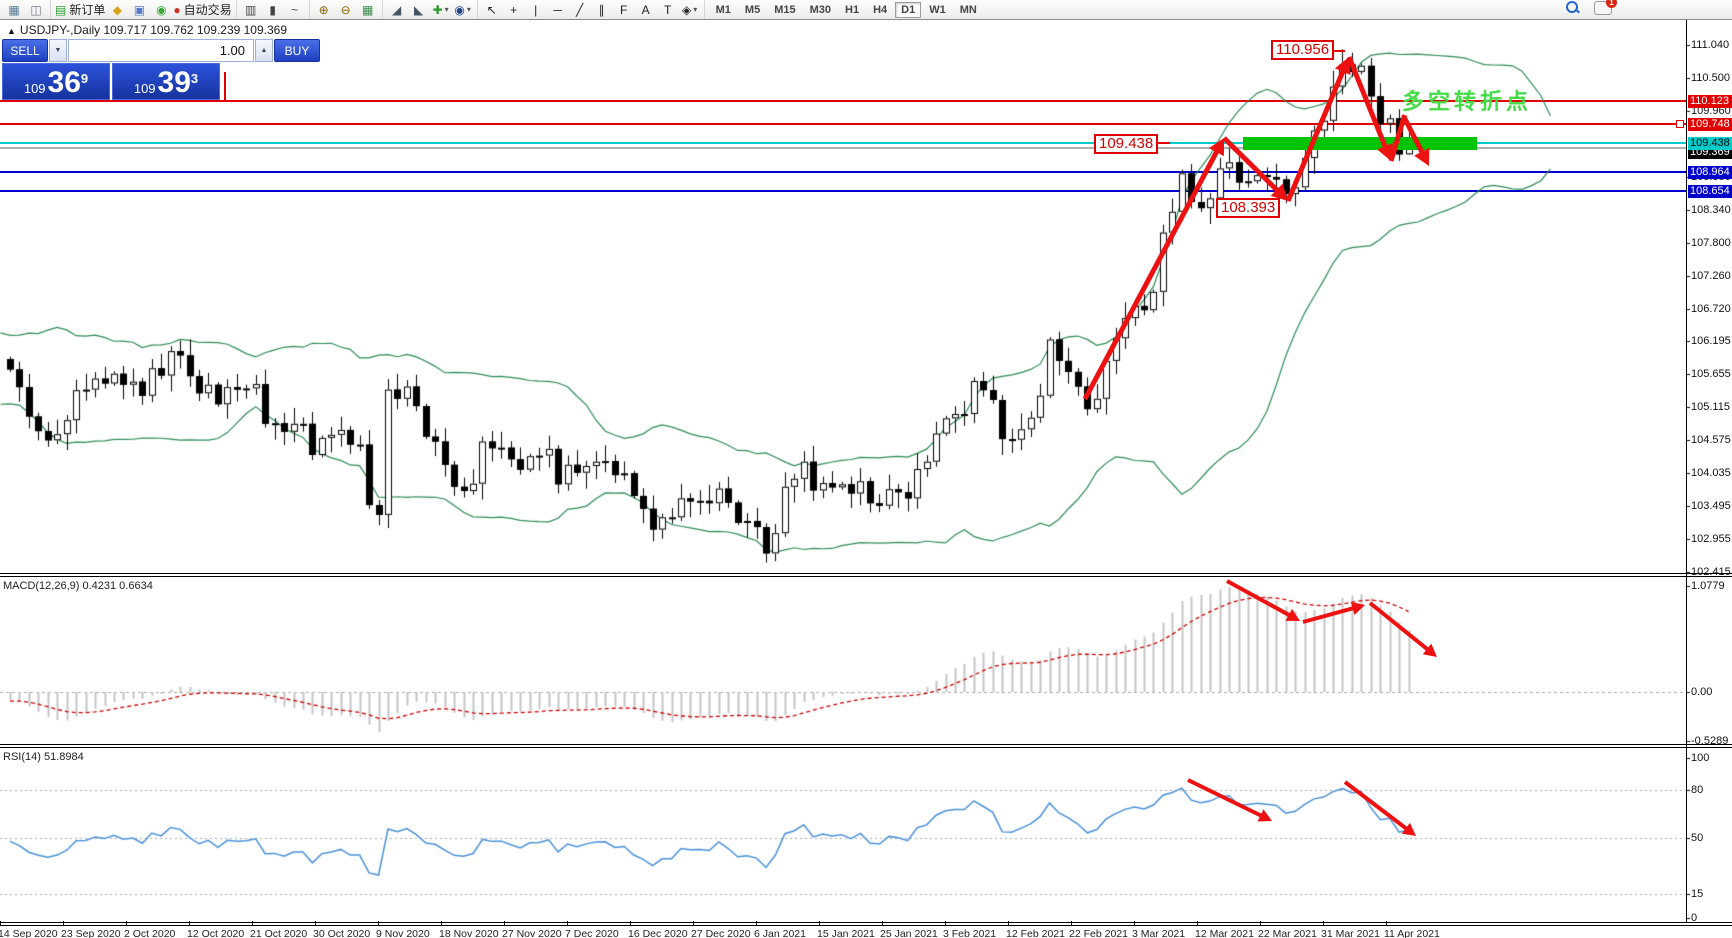  I want to click on timeframe-button-m1: M1, so click(723, 10).